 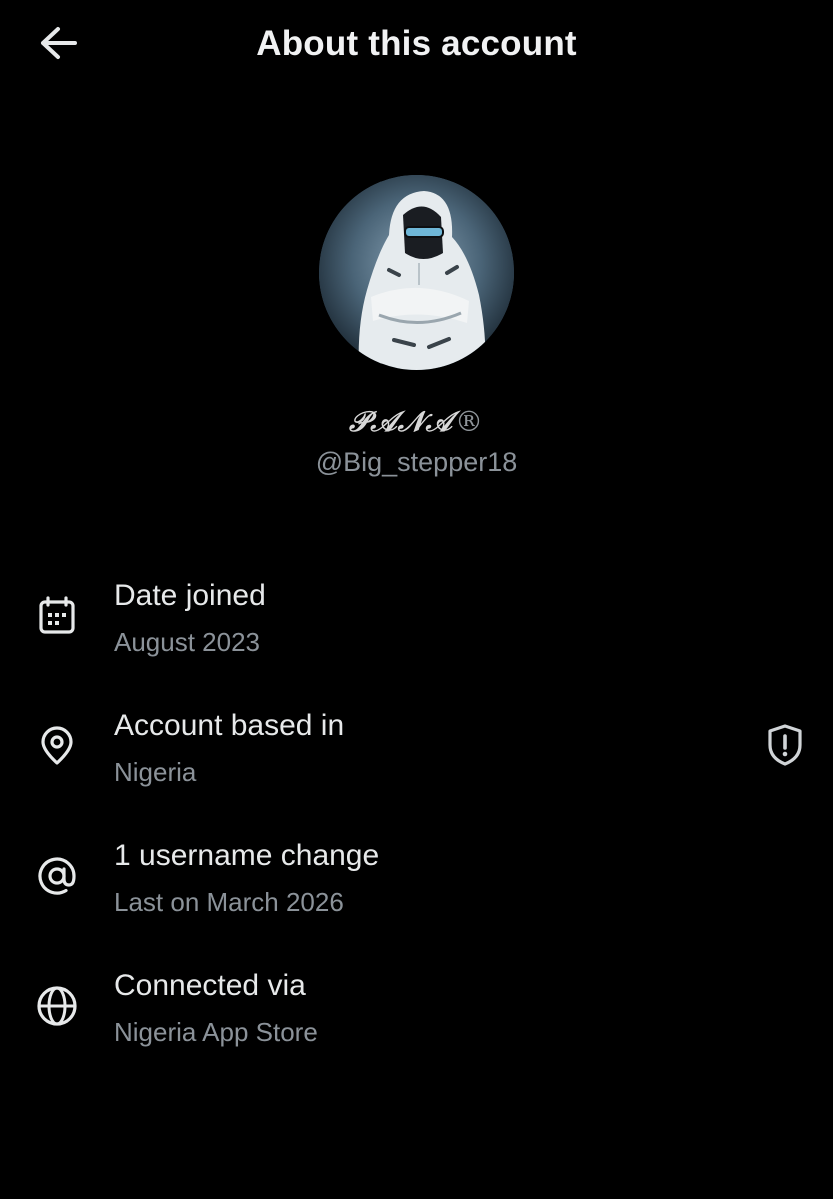 What do you see at coordinates (216, 1032) in the screenshot?
I see `connected-via-value: Nigeria App Store` at bounding box center [216, 1032].